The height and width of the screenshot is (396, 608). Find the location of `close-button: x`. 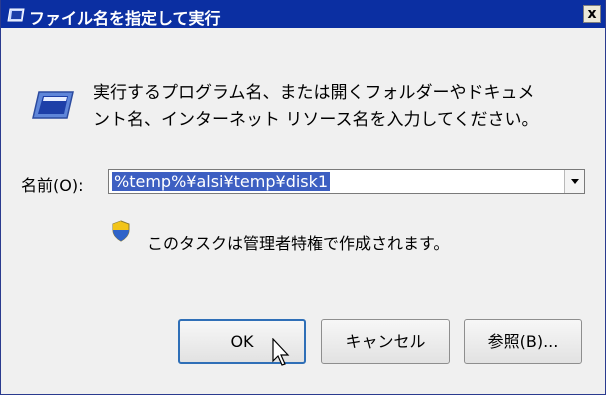

close-button: x is located at coordinates (592, 14).